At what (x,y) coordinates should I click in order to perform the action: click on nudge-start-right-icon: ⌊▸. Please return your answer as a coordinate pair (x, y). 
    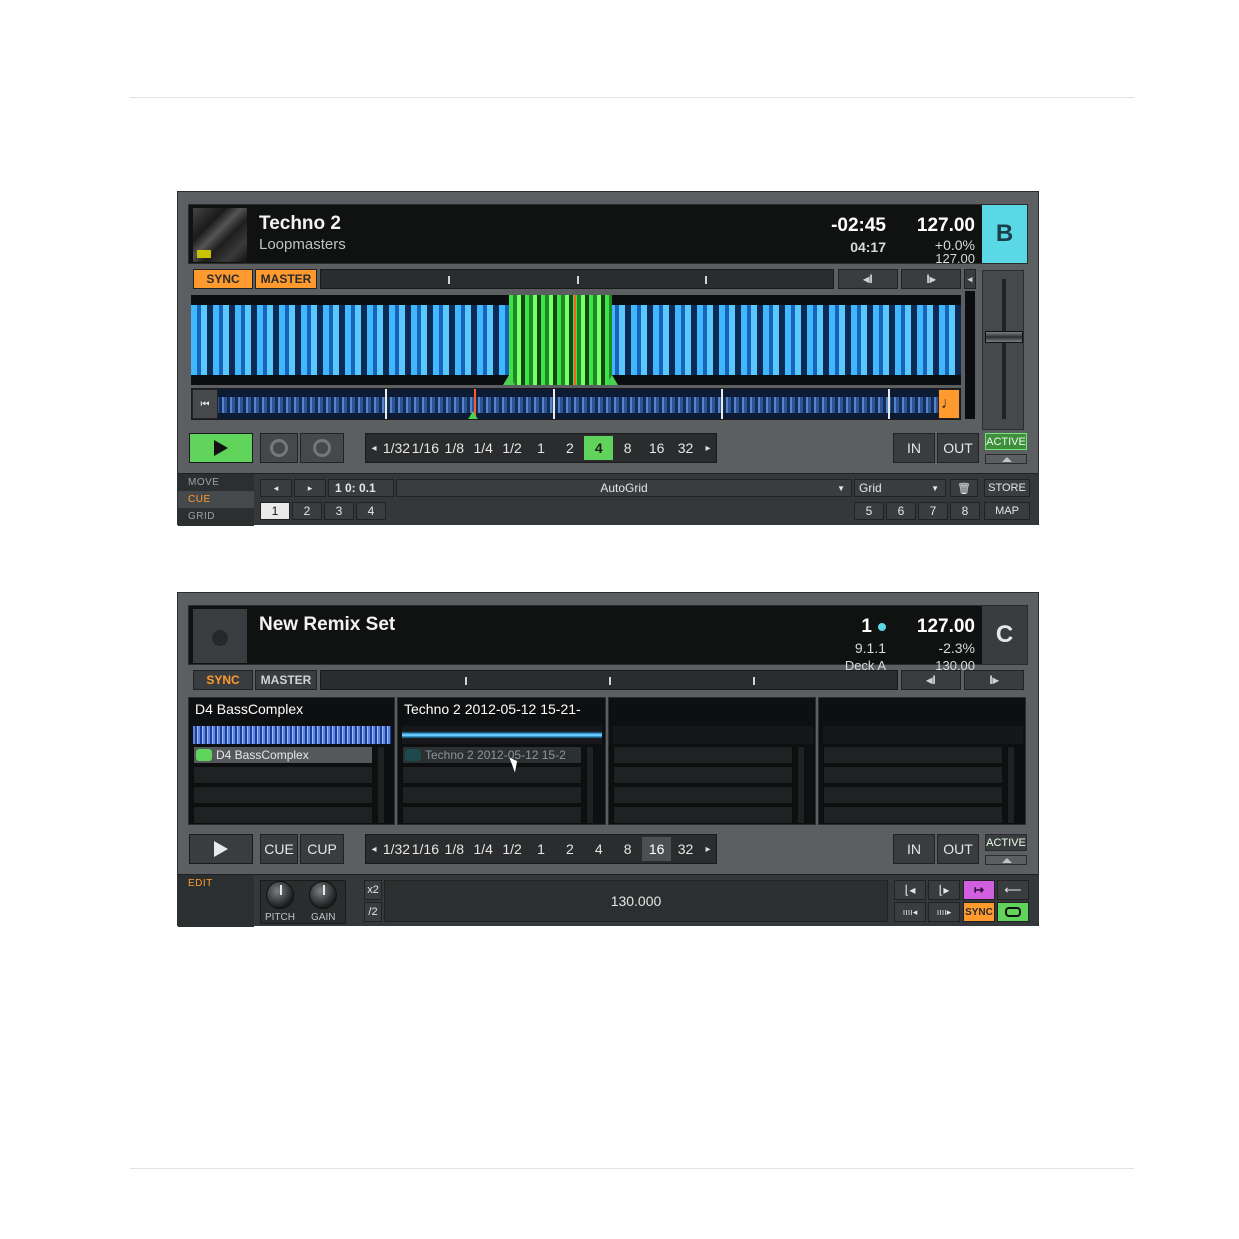
    Looking at the image, I should click on (944, 890).